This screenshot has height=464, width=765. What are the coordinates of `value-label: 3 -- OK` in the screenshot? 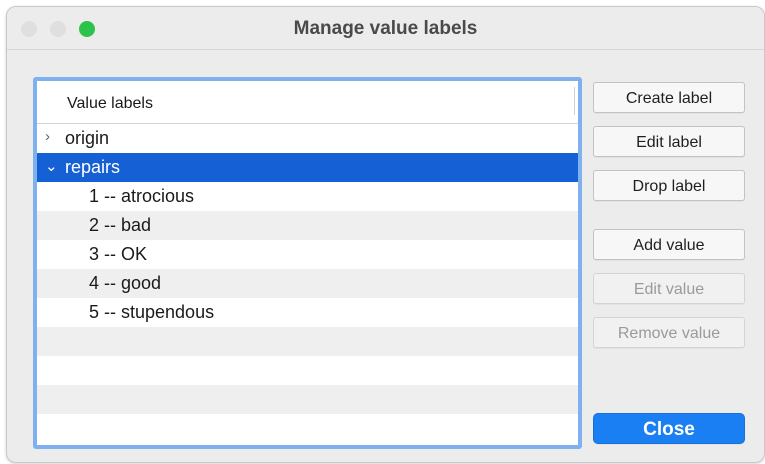 It's located at (118, 254).